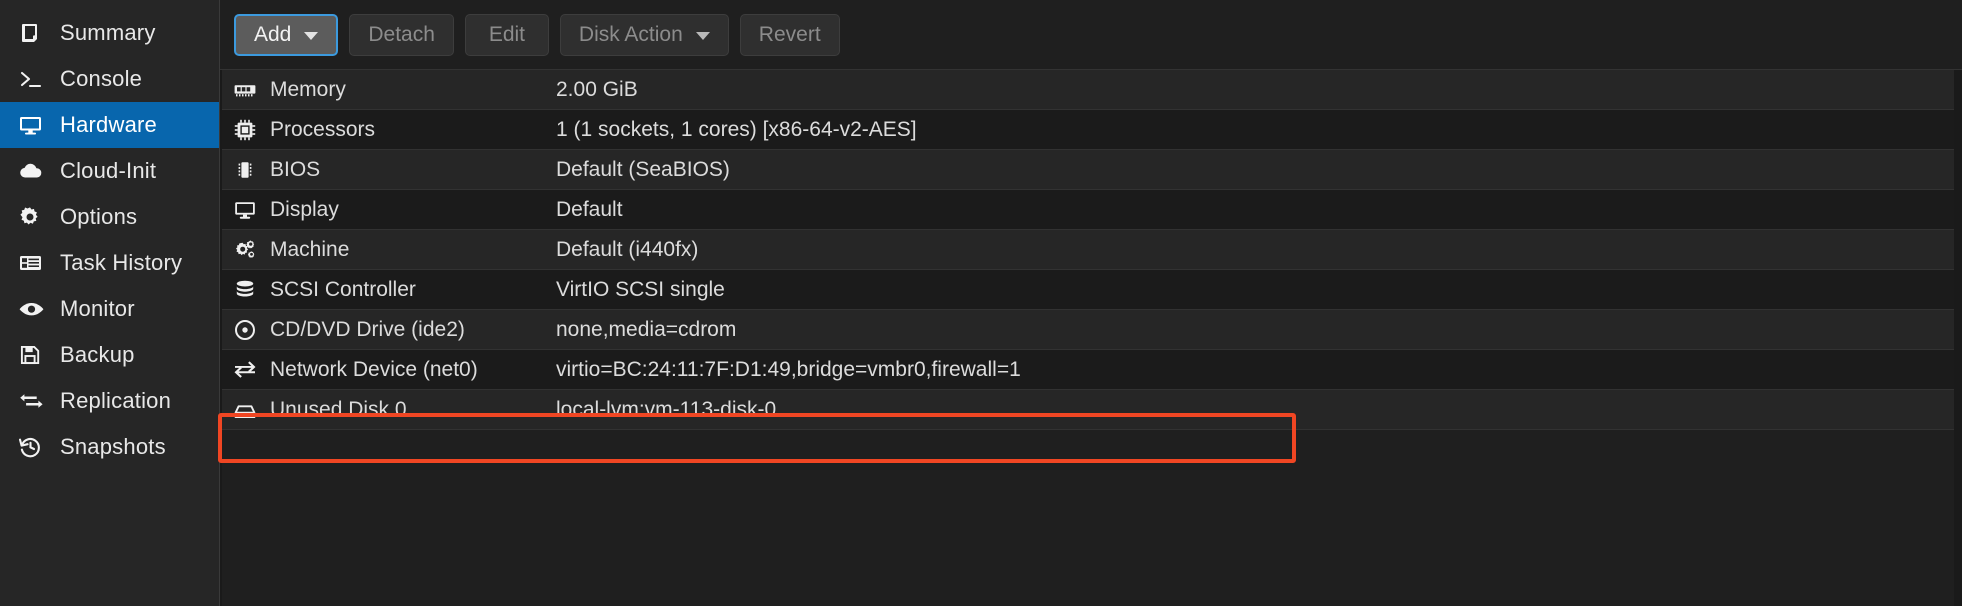  I want to click on sync-icon, so click(35, 401).